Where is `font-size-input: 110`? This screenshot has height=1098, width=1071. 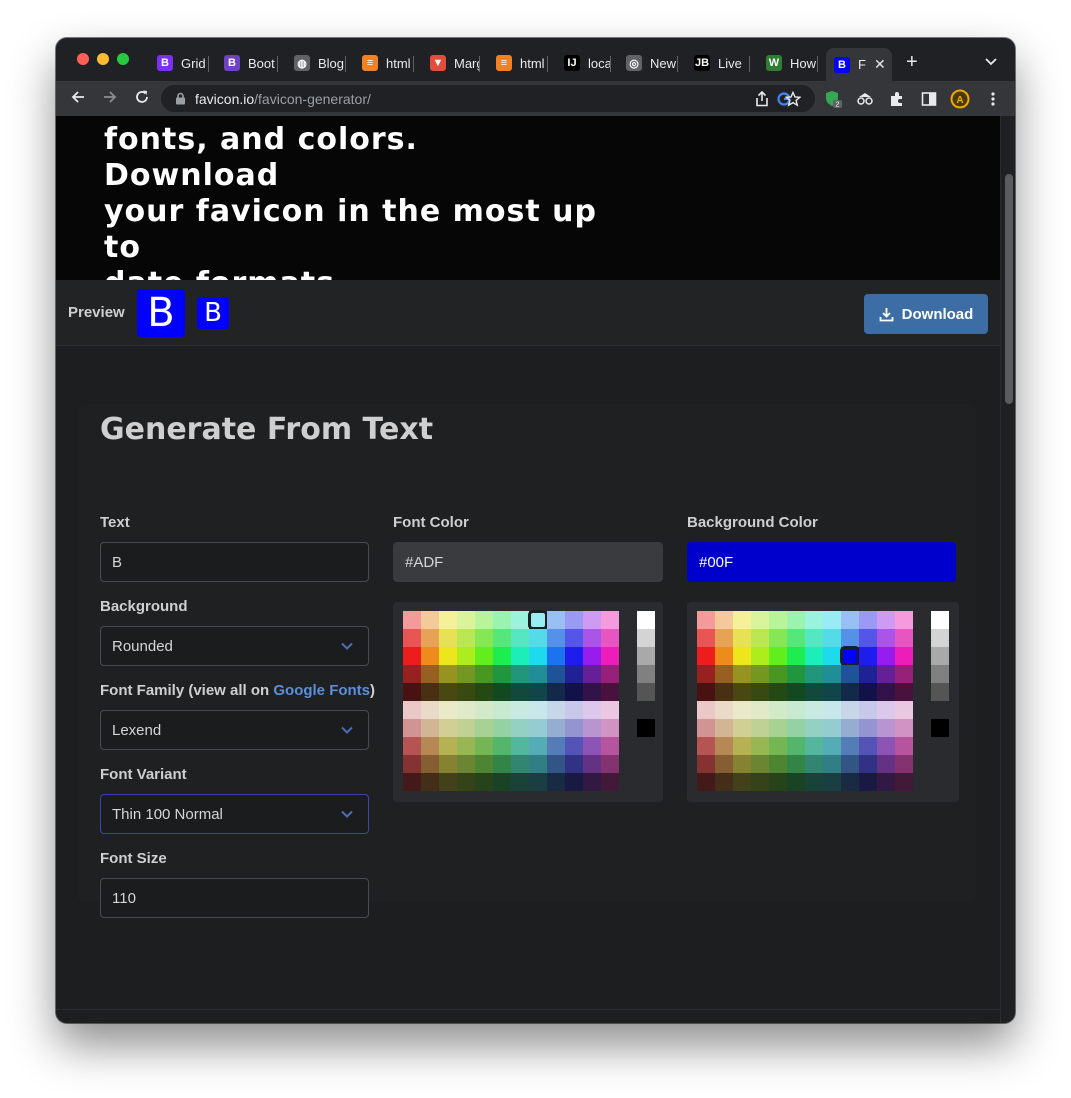
font-size-input: 110 is located at coordinates (234, 898).